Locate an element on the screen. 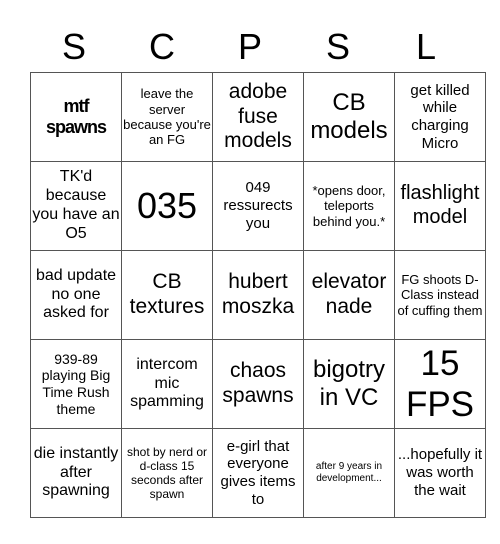 This screenshot has height=544, width=500. bingo-cell: adobe fuse models is located at coordinates (258, 117).